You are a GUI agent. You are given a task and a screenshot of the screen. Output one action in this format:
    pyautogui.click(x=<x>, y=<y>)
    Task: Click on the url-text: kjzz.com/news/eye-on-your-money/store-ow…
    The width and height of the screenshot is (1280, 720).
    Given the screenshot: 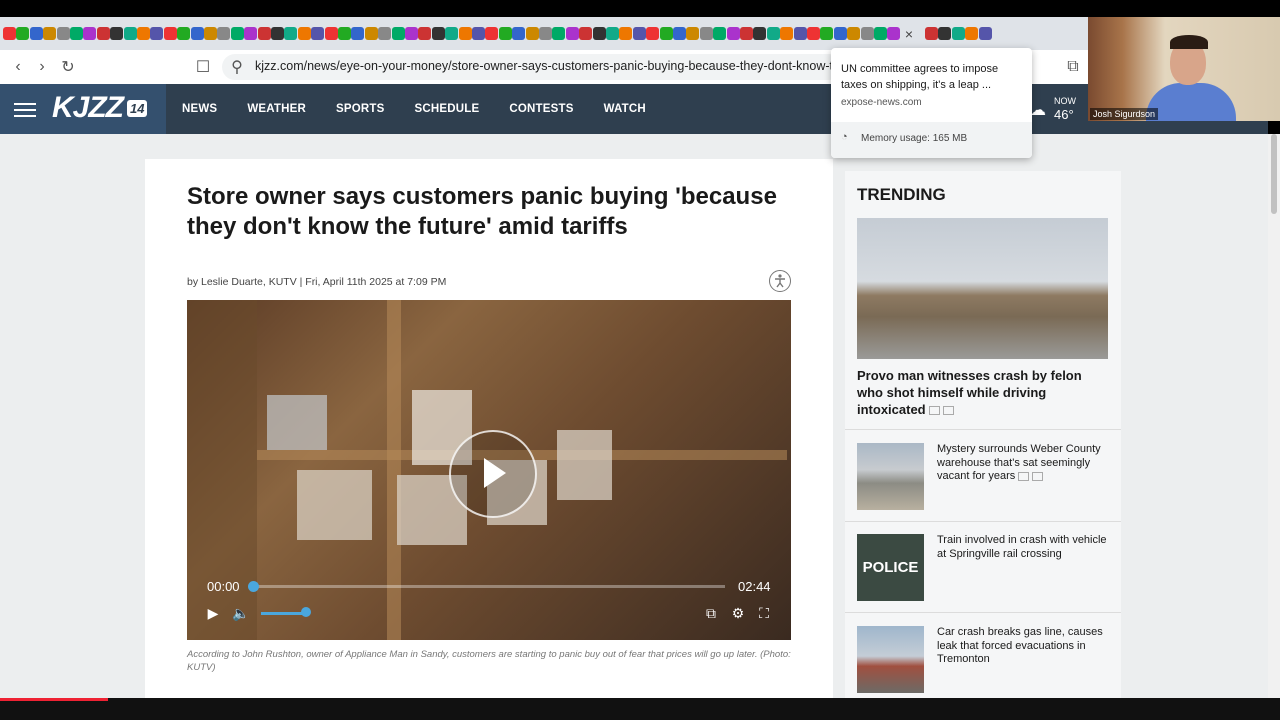 What is the action you would take?
    pyautogui.click(x=558, y=66)
    